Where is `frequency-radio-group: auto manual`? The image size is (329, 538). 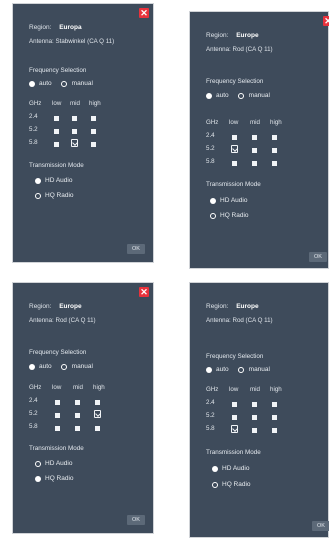 frequency-radio-group: auto manual is located at coordinates (243, 369).